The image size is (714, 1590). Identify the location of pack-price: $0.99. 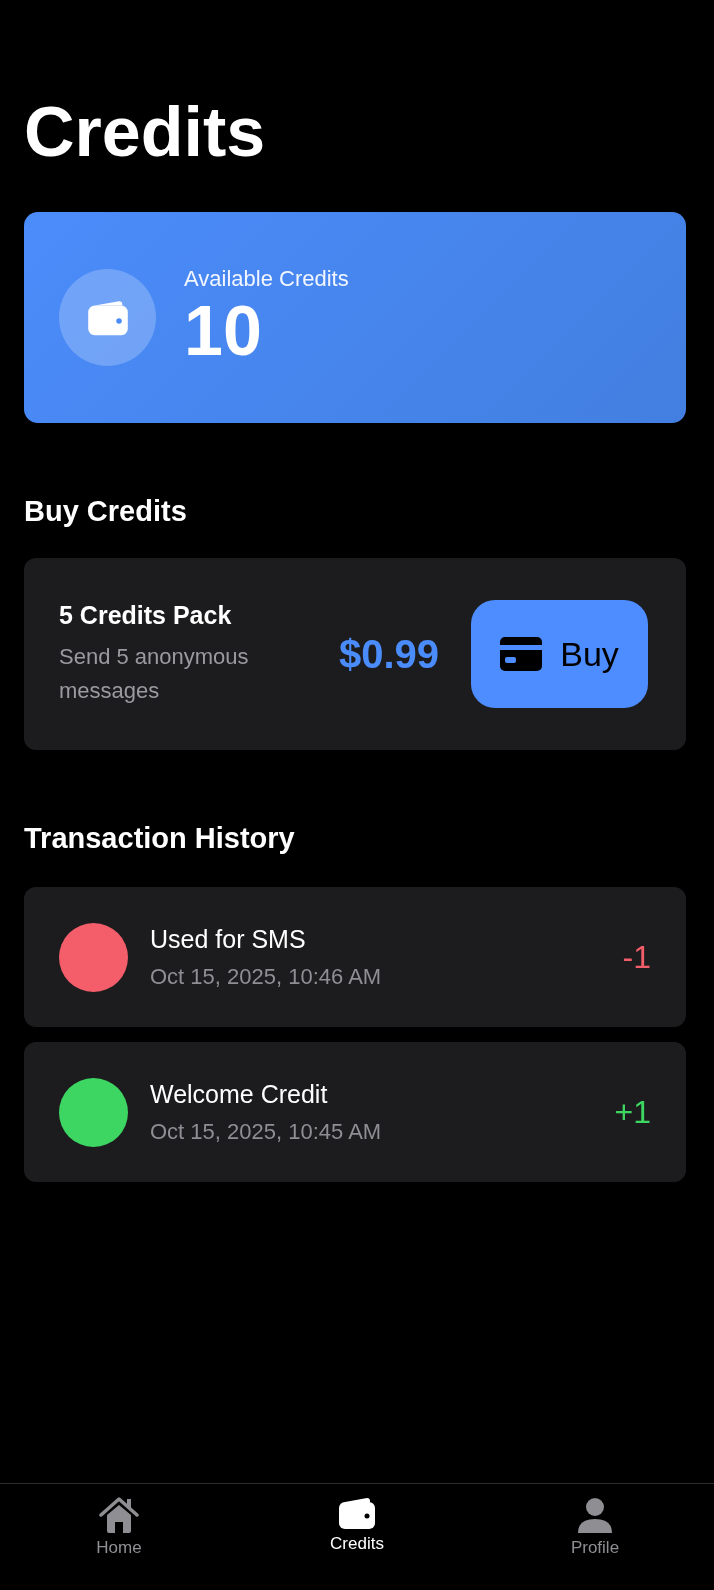
(388, 654).